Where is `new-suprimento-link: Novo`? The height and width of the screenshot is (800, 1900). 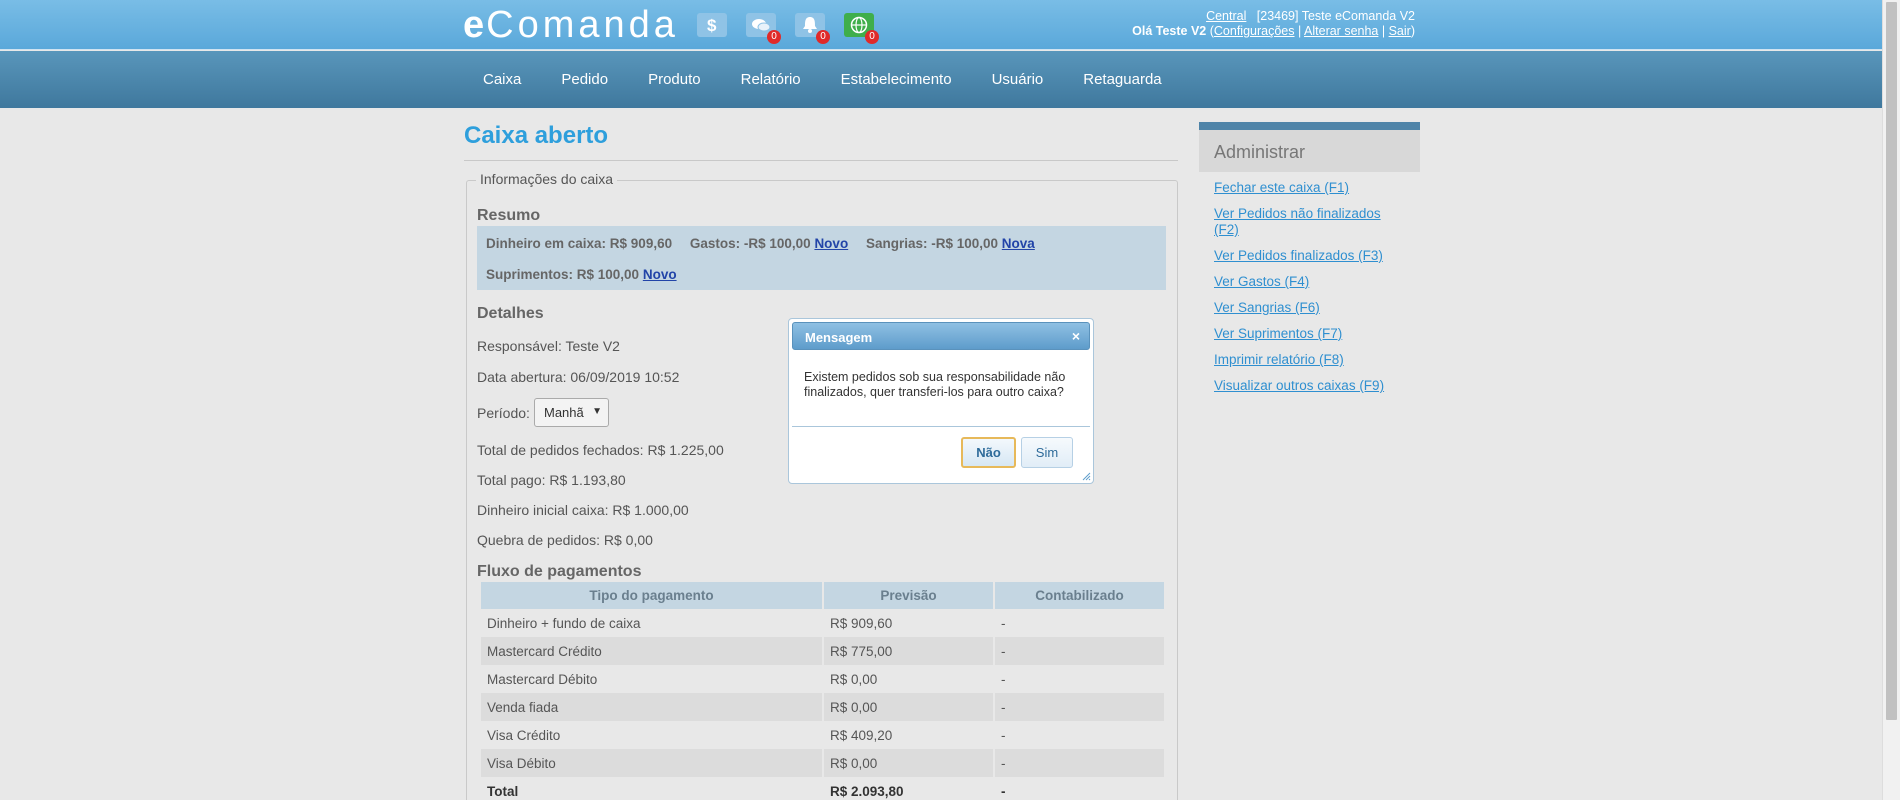 new-suprimento-link: Novo is located at coordinates (660, 274).